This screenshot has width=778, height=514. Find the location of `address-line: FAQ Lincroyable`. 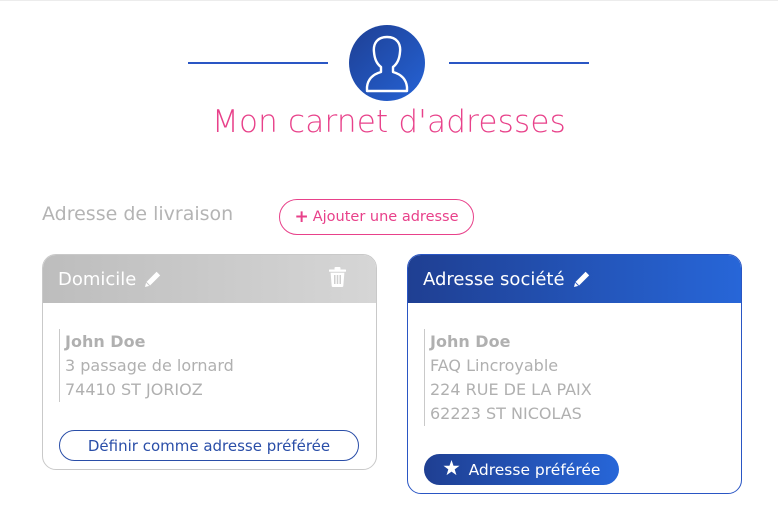

address-line: FAQ Lincroyable is located at coordinates (494, 365).